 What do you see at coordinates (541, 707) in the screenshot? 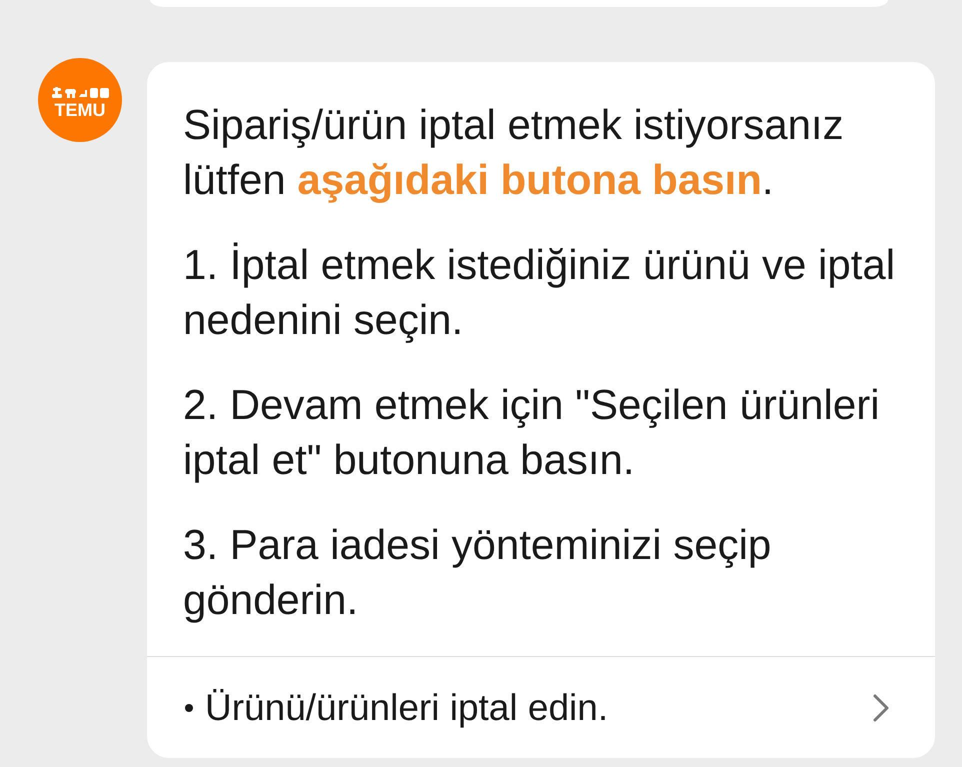
I see `cancel-items-link: Ürünü/ürünleri iptal edin.` at bounding box center [541, 707].